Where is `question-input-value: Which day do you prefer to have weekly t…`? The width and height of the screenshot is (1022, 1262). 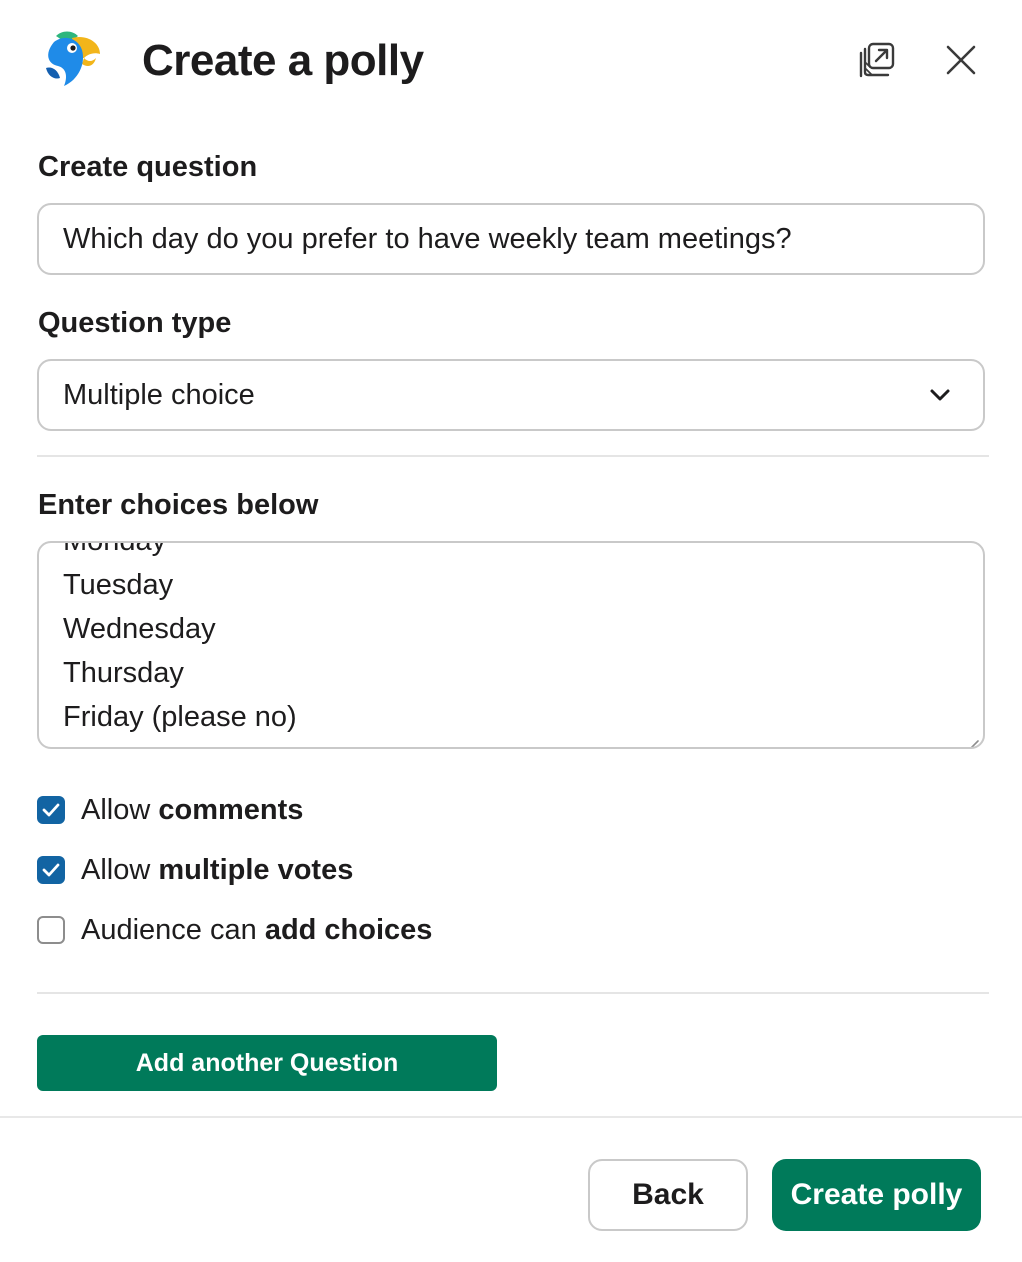 question-input-value: Which day do you prefer to have weekly t… is located at coordinates (427, 238).